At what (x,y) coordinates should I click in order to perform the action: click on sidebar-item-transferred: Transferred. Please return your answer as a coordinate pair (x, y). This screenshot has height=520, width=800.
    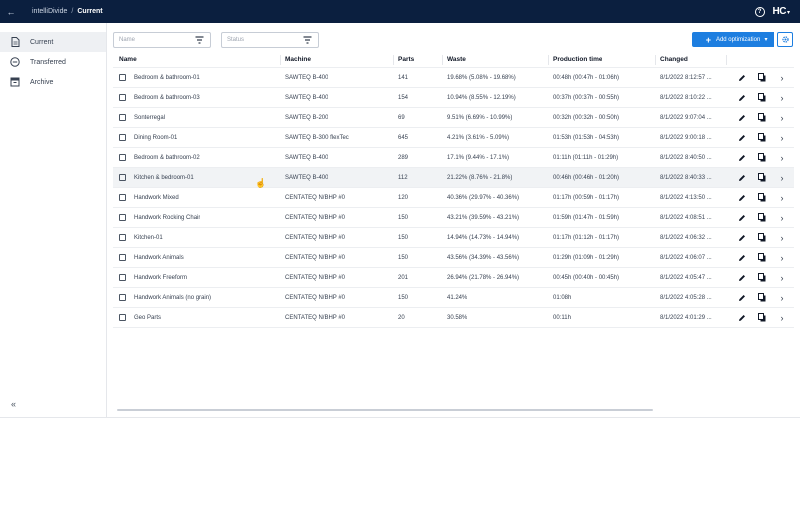
    Looking at the image, I should click on (53, 62).